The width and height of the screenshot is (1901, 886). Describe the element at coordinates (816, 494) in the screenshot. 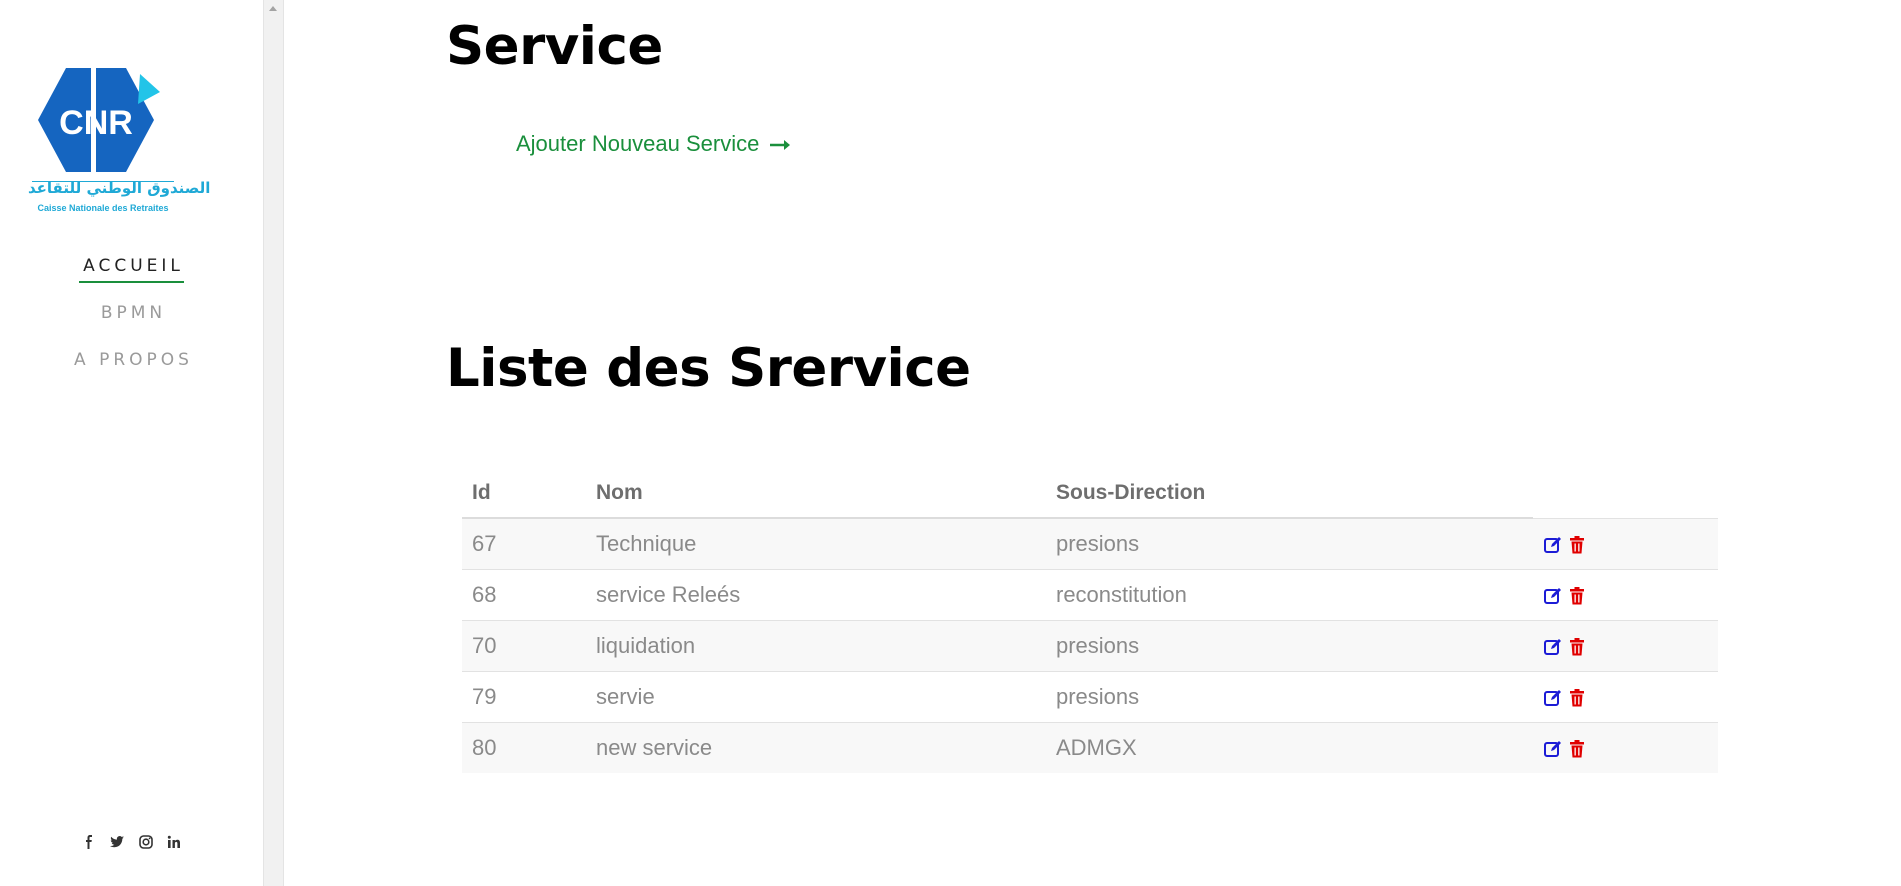

I see `header-nom: Nom` at that location.